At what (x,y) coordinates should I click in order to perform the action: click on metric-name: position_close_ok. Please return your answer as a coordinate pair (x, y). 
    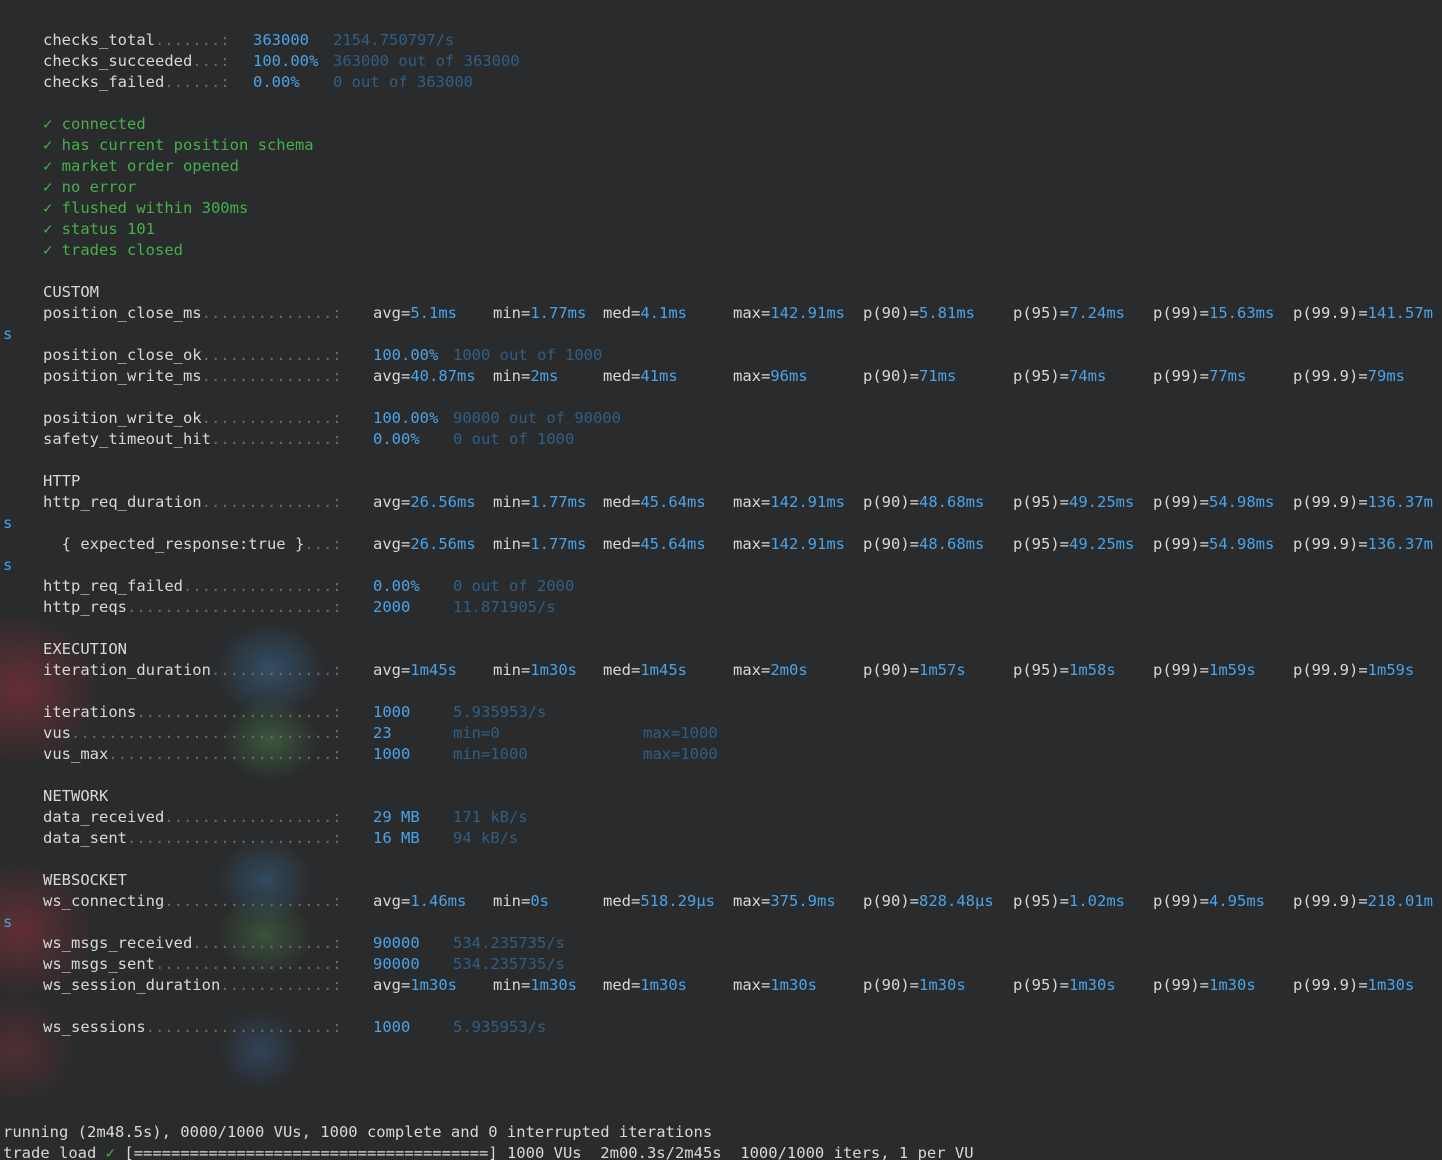
    Looking at the image, I should click on (122, 355).